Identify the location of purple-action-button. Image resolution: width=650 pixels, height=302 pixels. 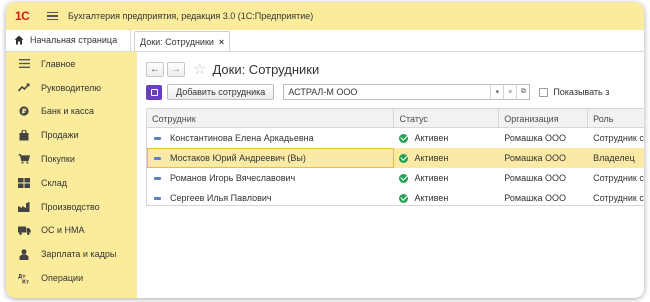
(154, 92).